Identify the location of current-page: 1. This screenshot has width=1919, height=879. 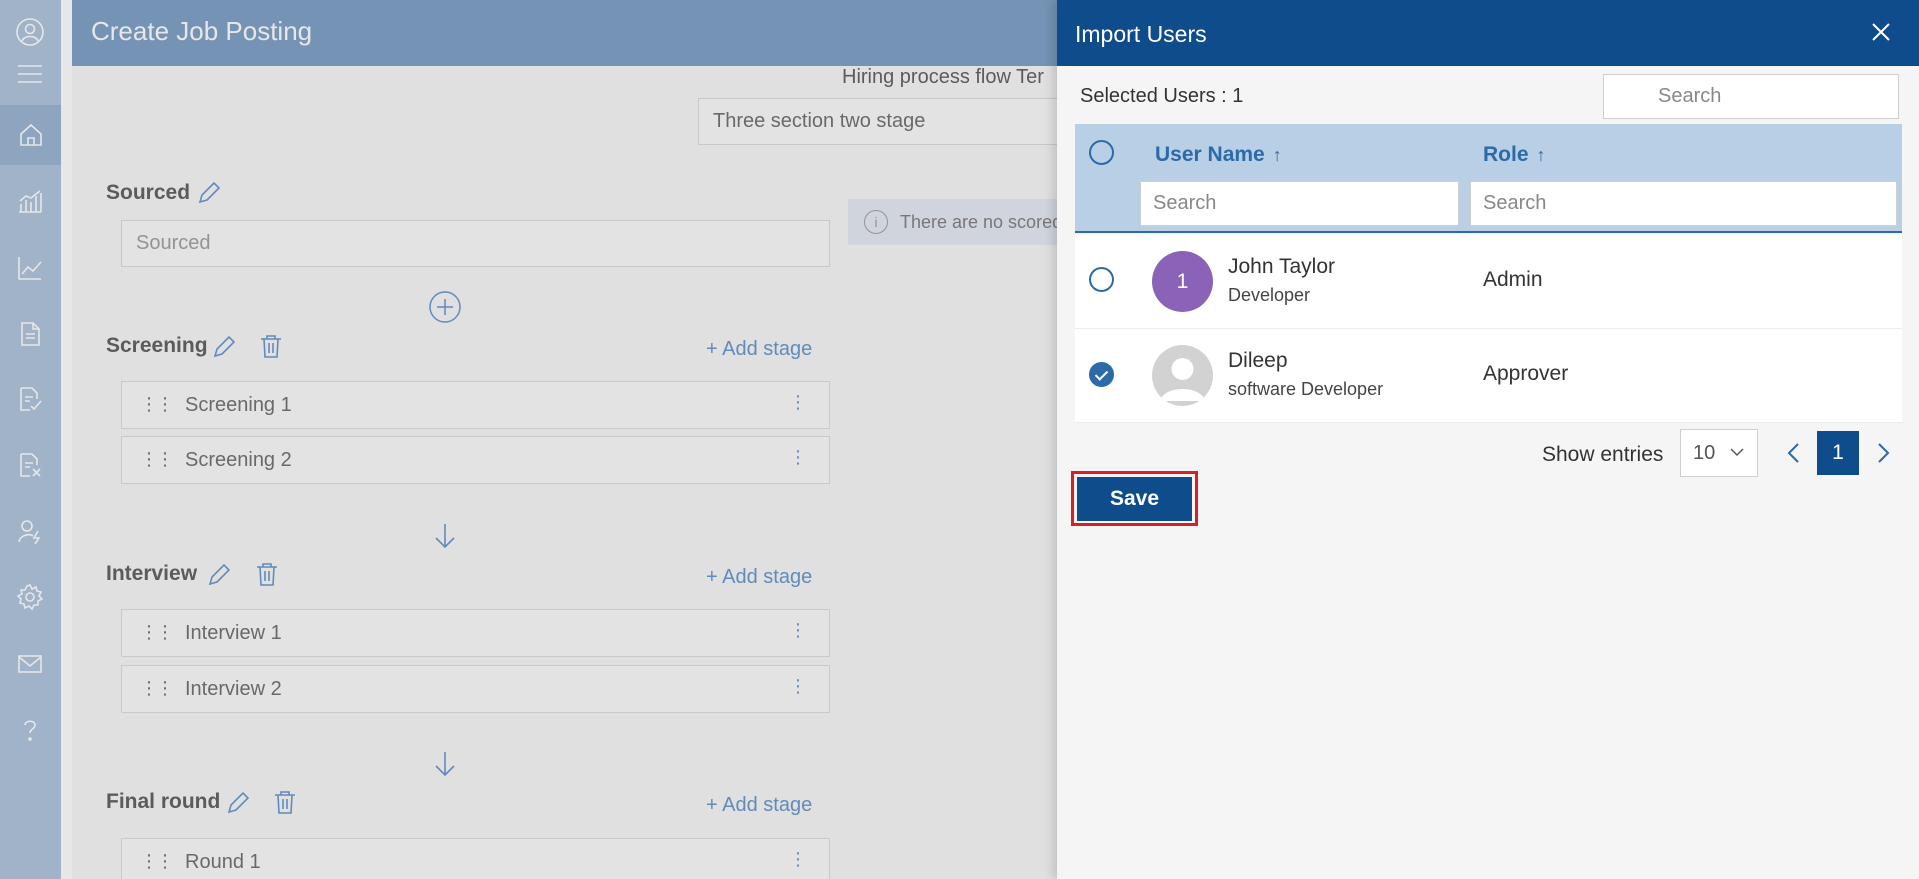
(1838, 453).